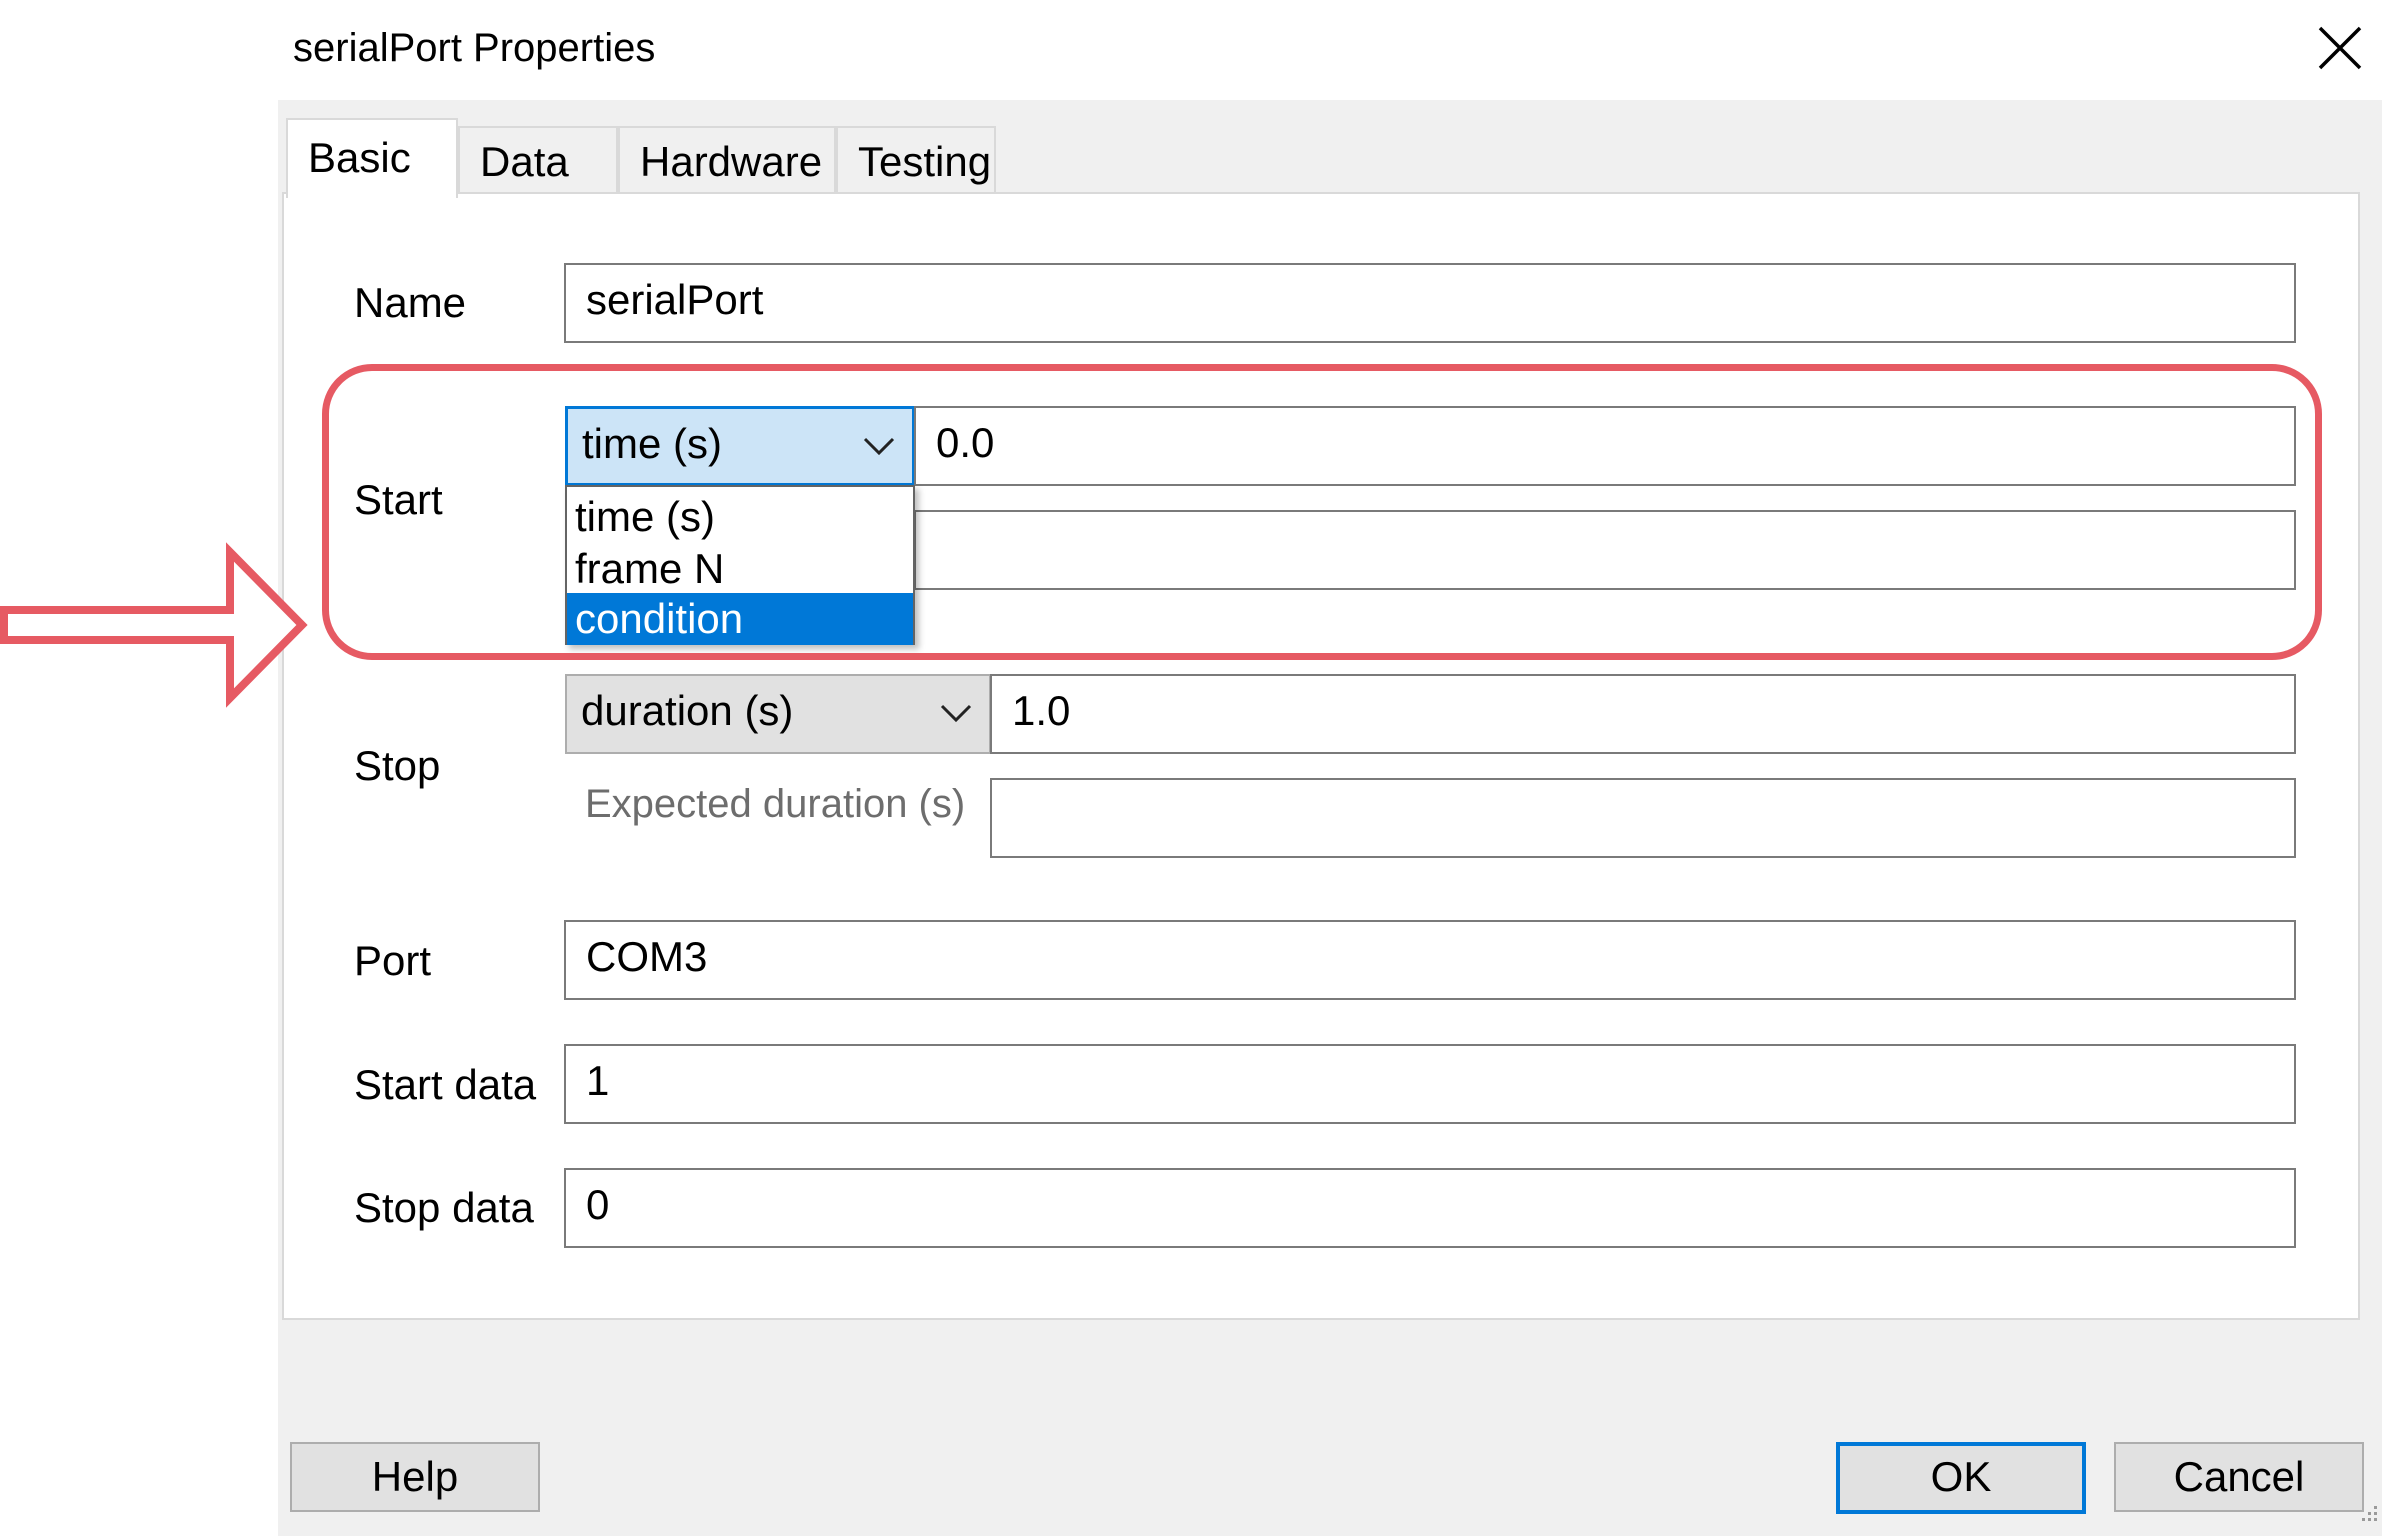 This screenshot has height=1536, width=2382. I want to click on stop-type-combo: duration (s), so click(778, 714).